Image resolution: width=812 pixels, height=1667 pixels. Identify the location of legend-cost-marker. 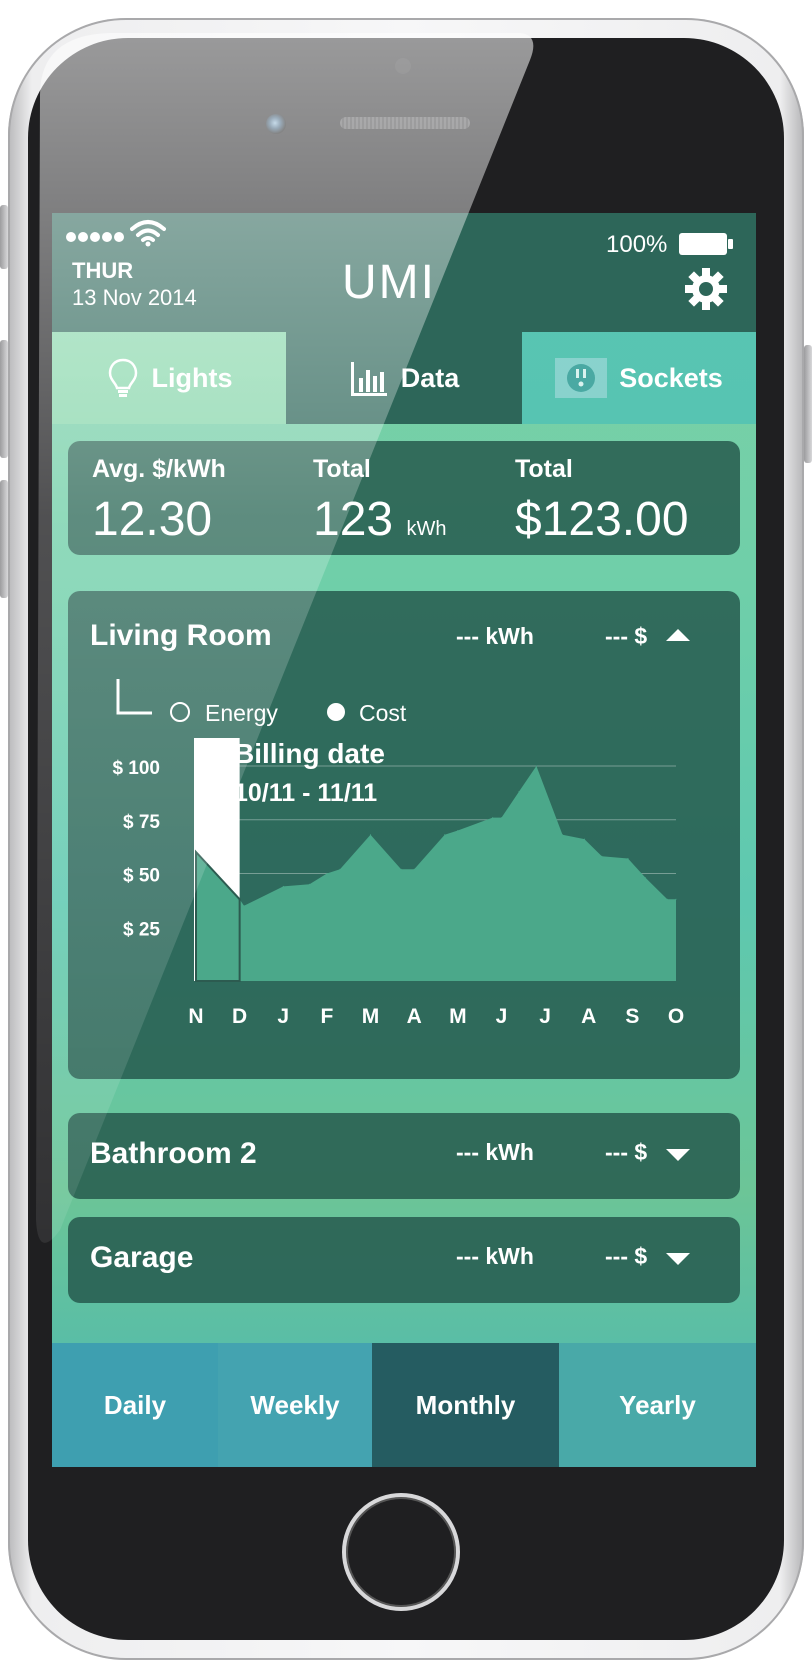
(336, 712).